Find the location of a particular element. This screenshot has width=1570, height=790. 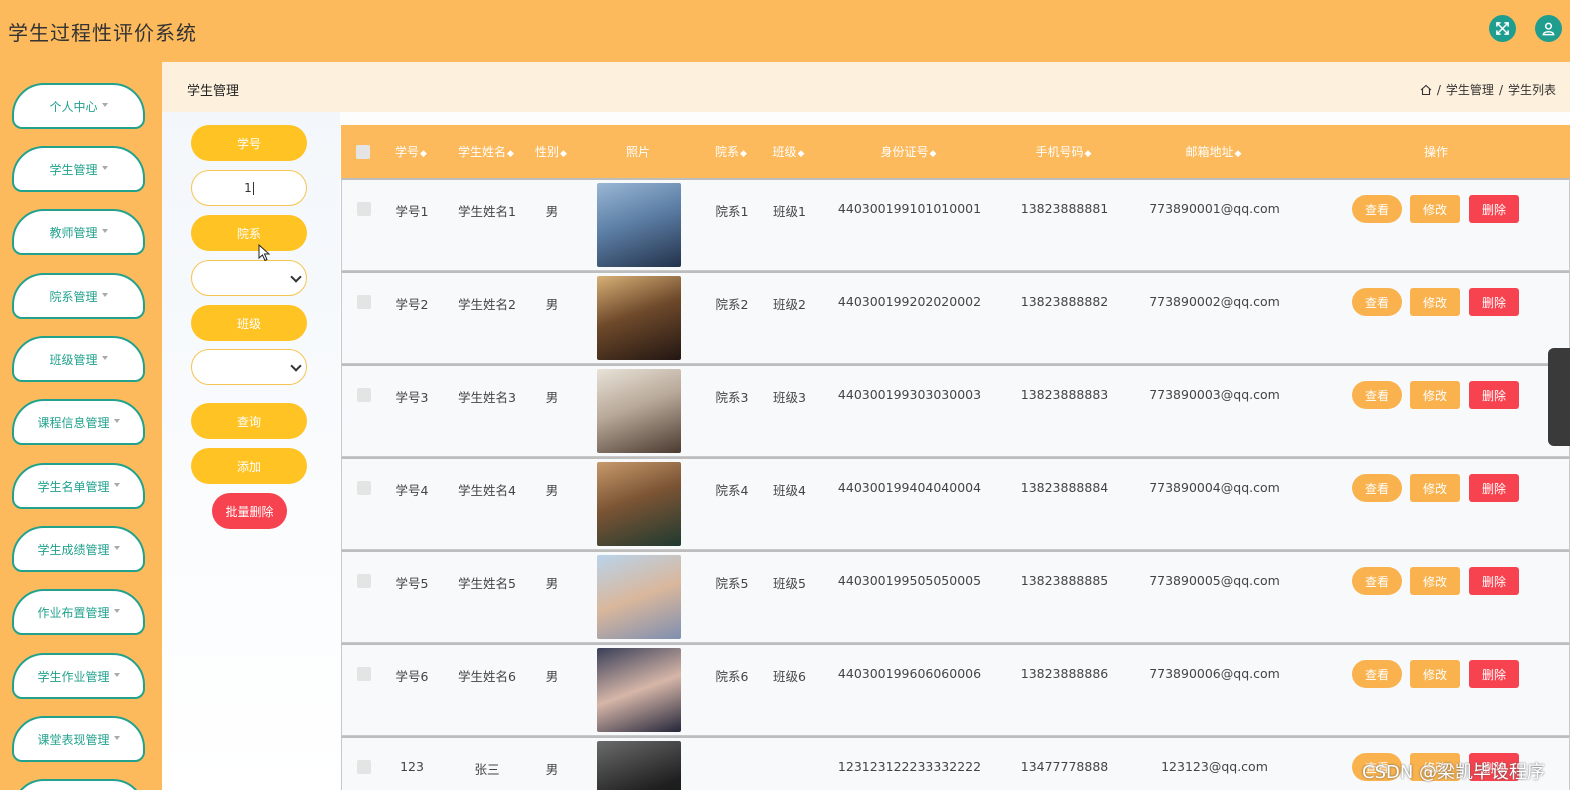

breadcrumb-item: 学生列表 is located at coordinates (1531, 90).